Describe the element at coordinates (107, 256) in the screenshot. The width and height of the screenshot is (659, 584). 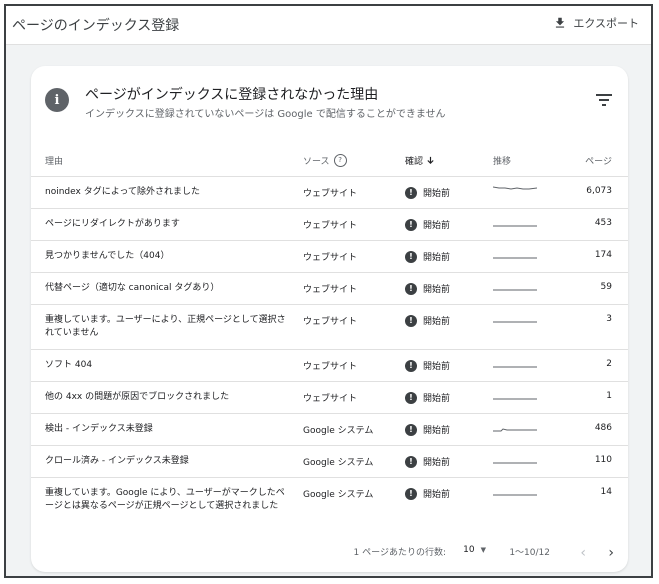
I see `row-reason: 見つかりませんでした（404）` at that location.